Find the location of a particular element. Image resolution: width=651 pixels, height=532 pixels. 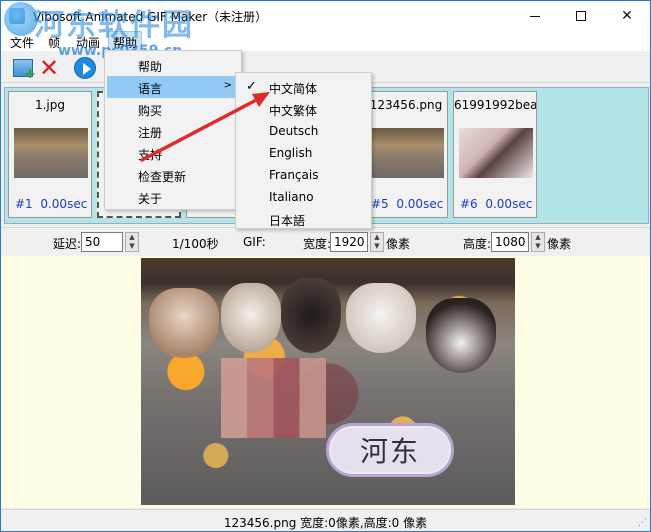

maximize-button is located at coordinates (581, 16).